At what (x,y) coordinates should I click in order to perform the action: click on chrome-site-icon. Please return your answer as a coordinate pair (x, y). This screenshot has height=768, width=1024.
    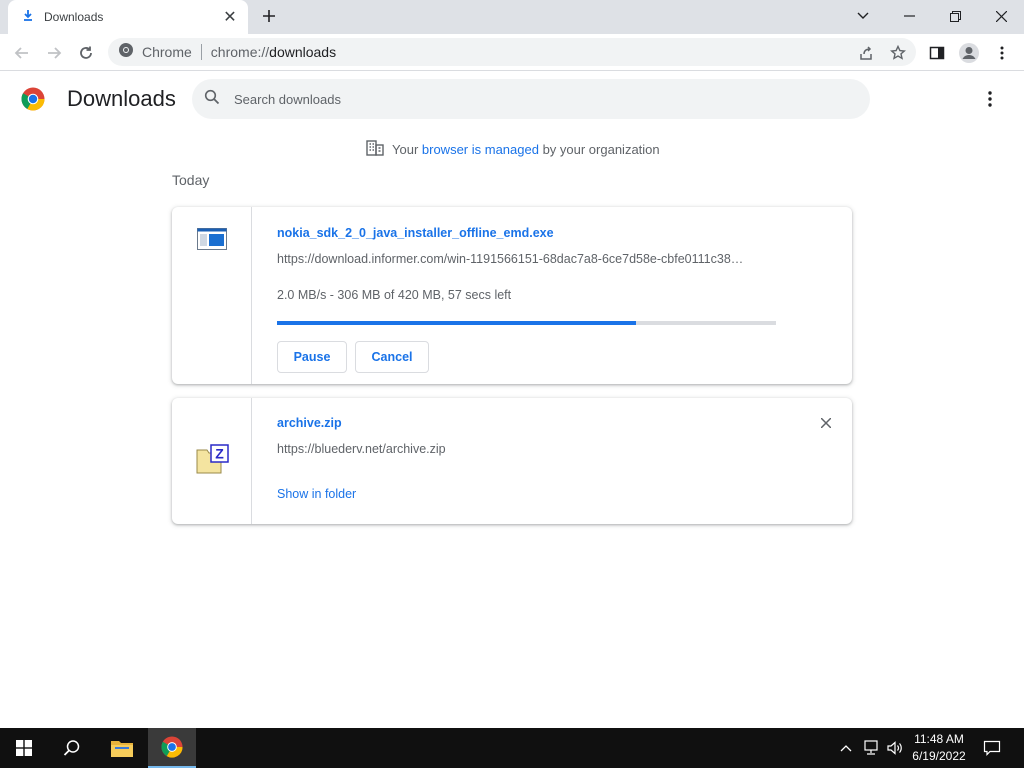
    Looking at the image, I should click on (126, 52).